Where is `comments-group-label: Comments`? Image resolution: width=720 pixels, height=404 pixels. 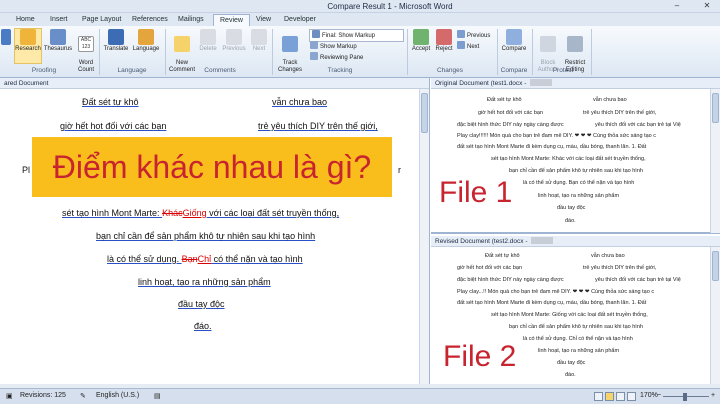
comments-group-label: Comments is located at coordinates (220, 70).